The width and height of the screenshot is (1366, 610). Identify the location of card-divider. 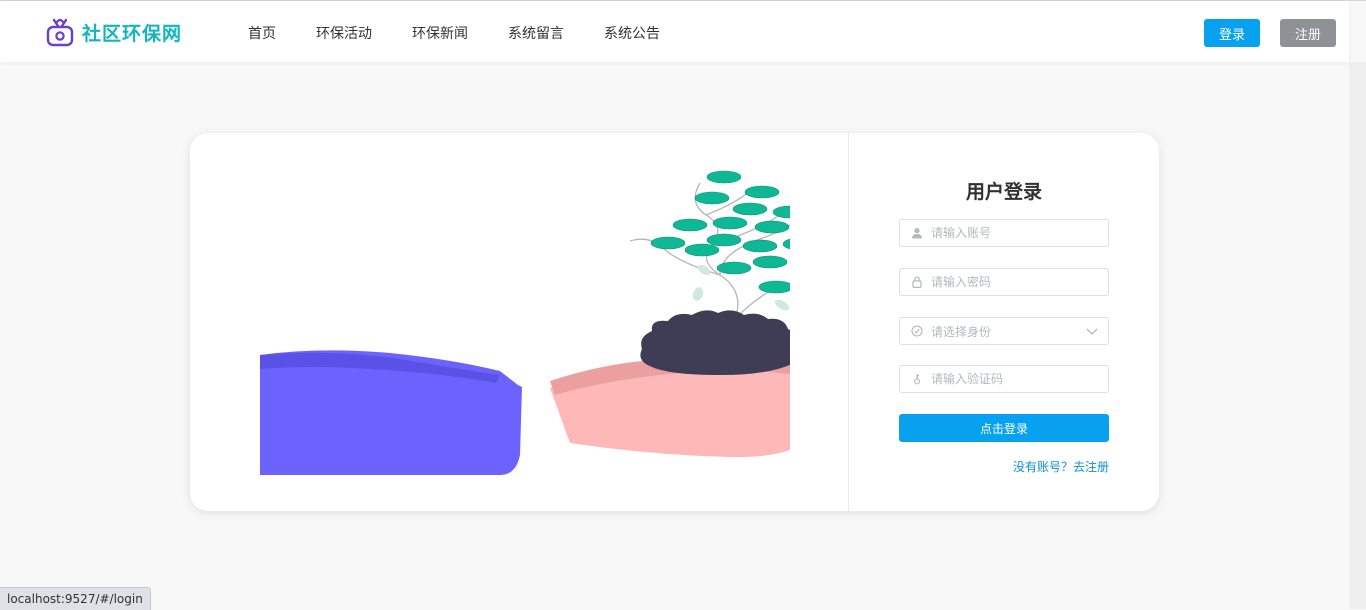
(848, 322).